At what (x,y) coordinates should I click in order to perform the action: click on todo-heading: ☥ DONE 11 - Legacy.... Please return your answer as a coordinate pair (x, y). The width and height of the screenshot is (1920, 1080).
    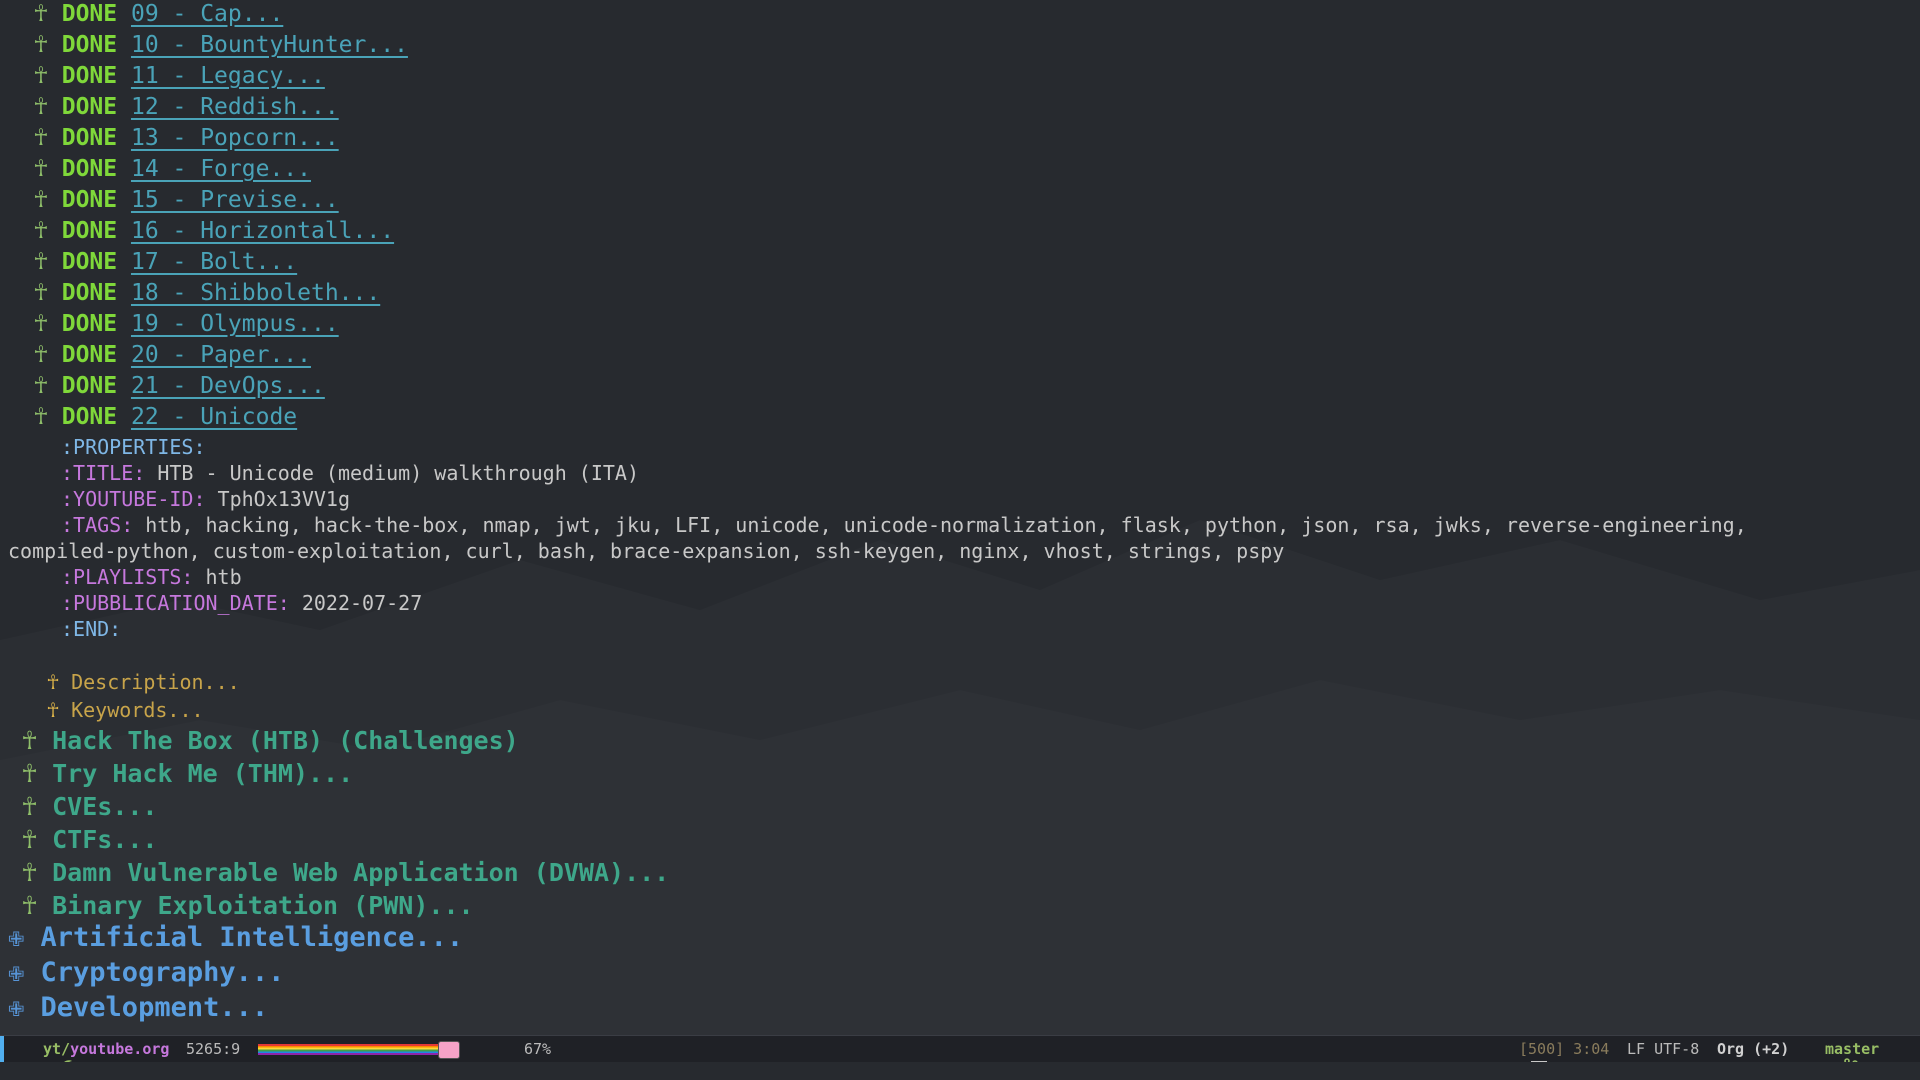
    Looking at the image, I should click on (179, 76).